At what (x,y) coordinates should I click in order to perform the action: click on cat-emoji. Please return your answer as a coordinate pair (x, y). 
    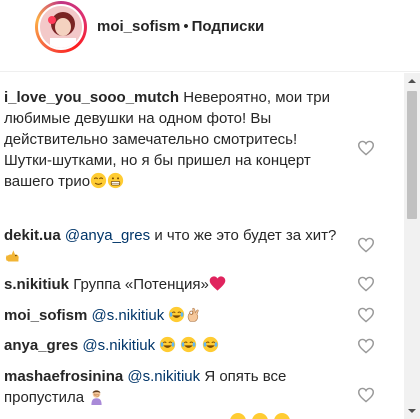
    Looking at the image, I should click on (12, 256).